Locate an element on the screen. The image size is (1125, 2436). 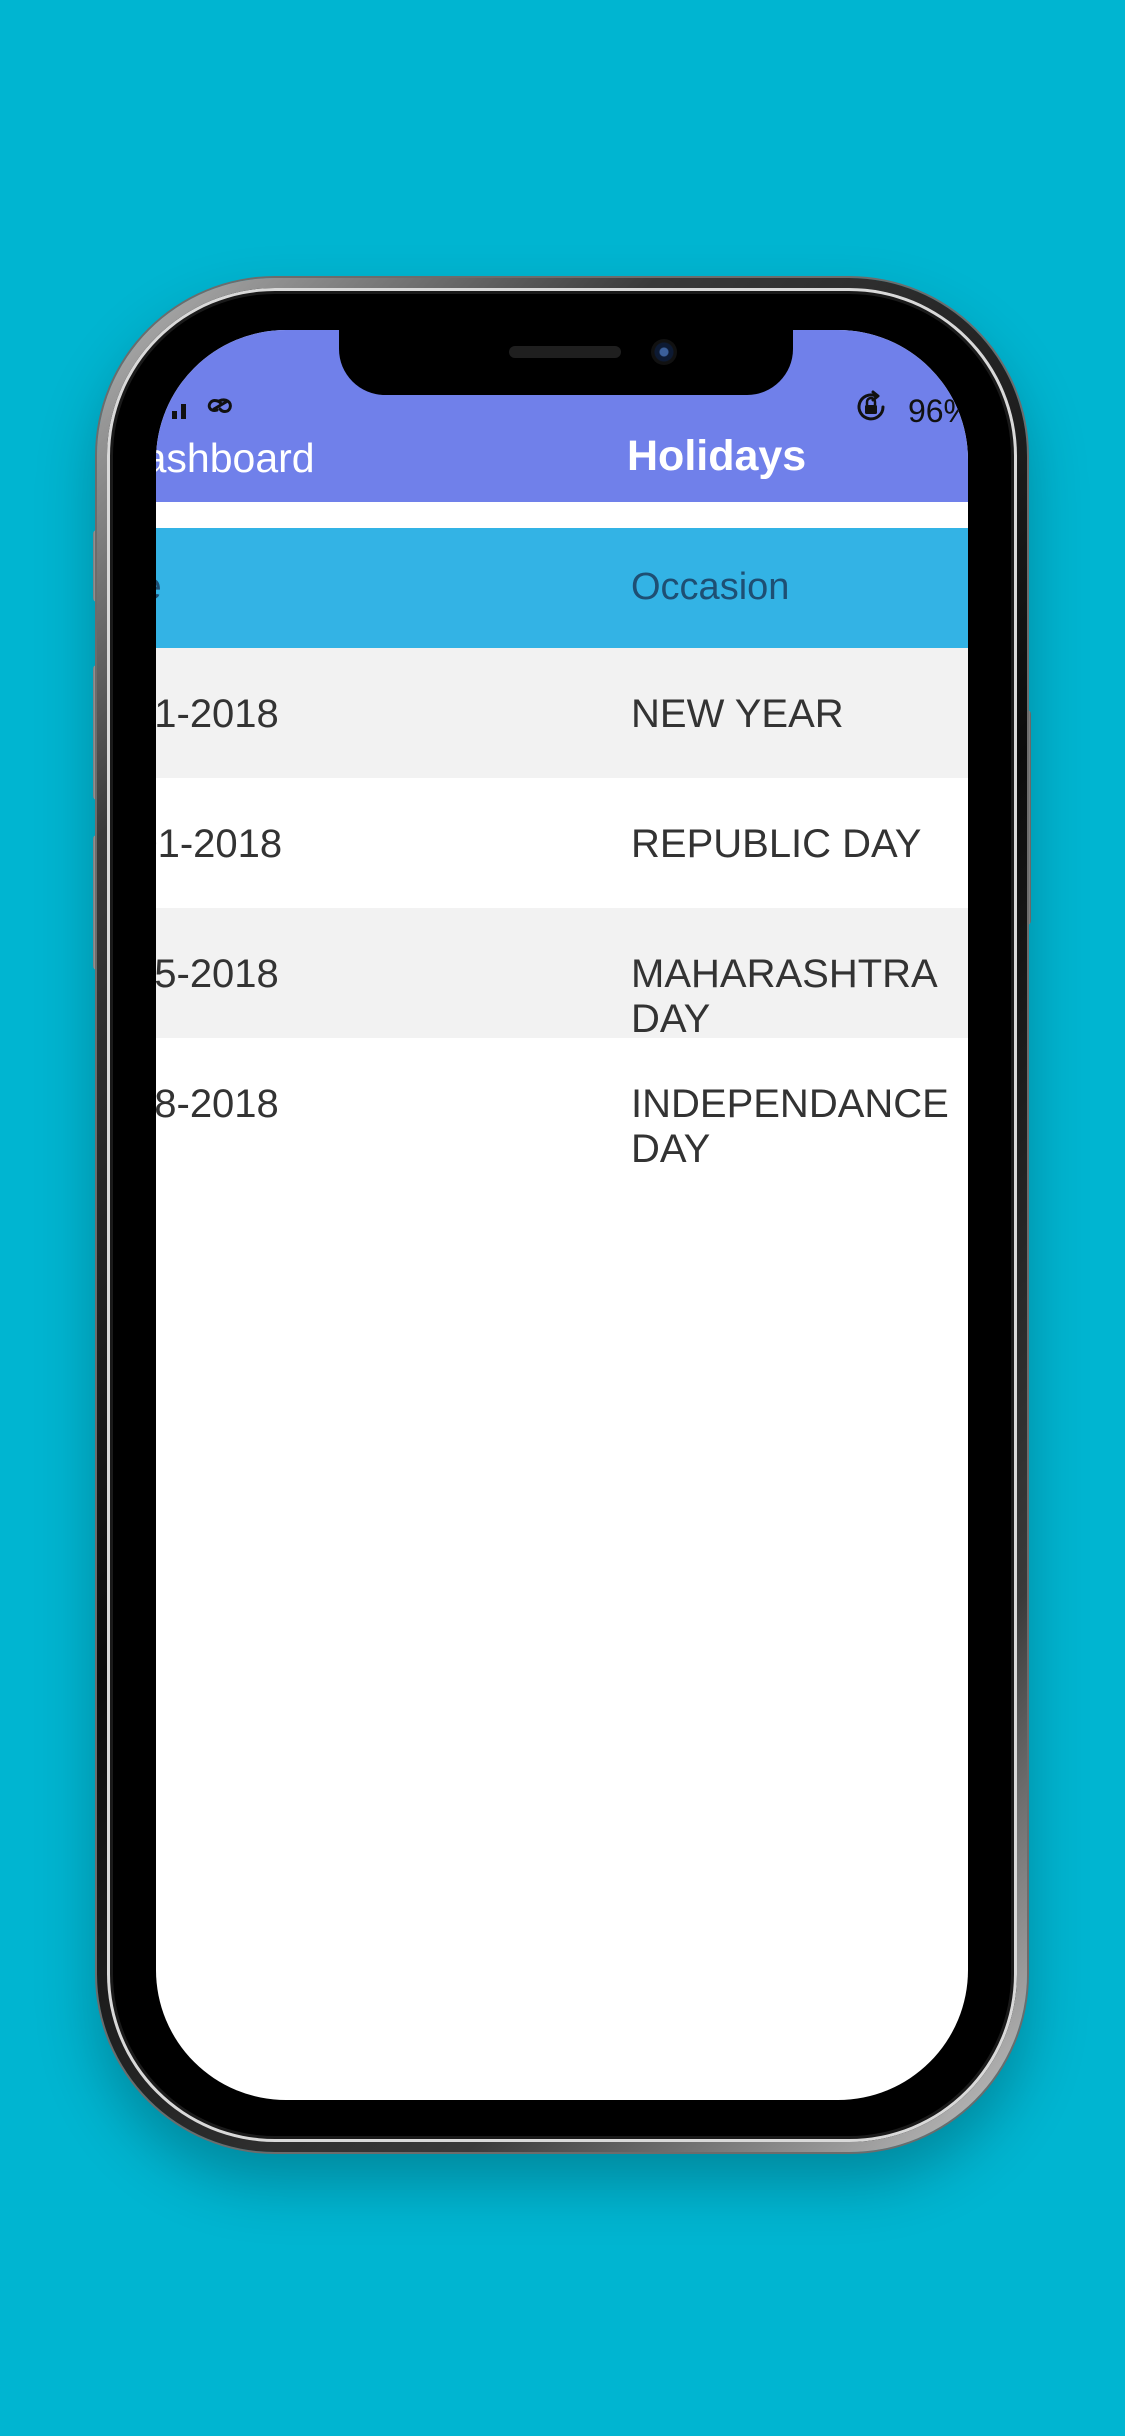
header-date: te is located at coordinates (159, 587).